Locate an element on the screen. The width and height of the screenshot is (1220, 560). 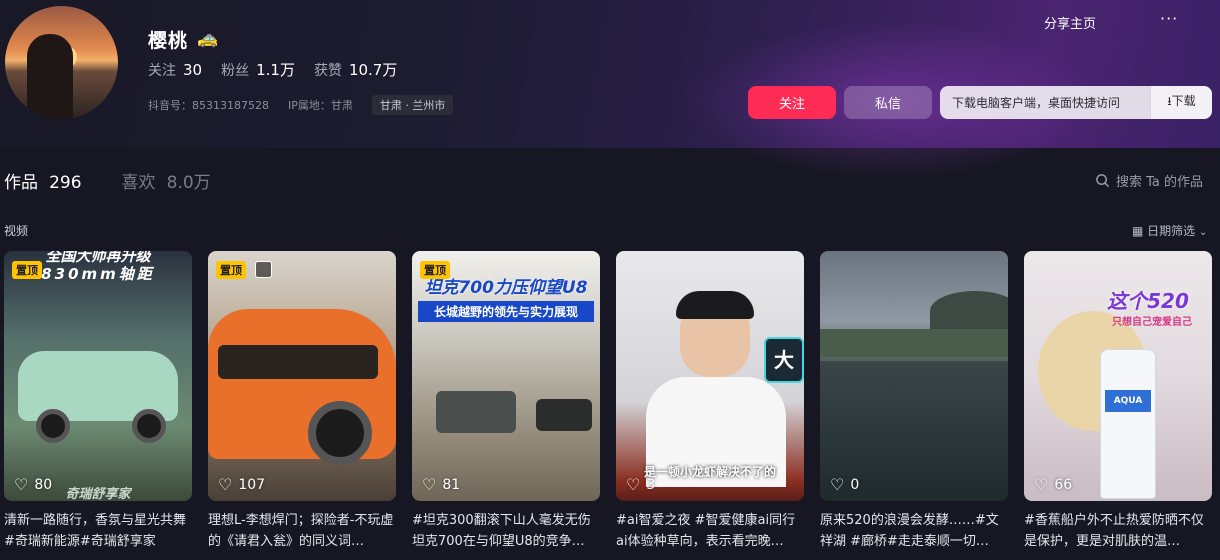
avatar is located at coordinates (61, 62).